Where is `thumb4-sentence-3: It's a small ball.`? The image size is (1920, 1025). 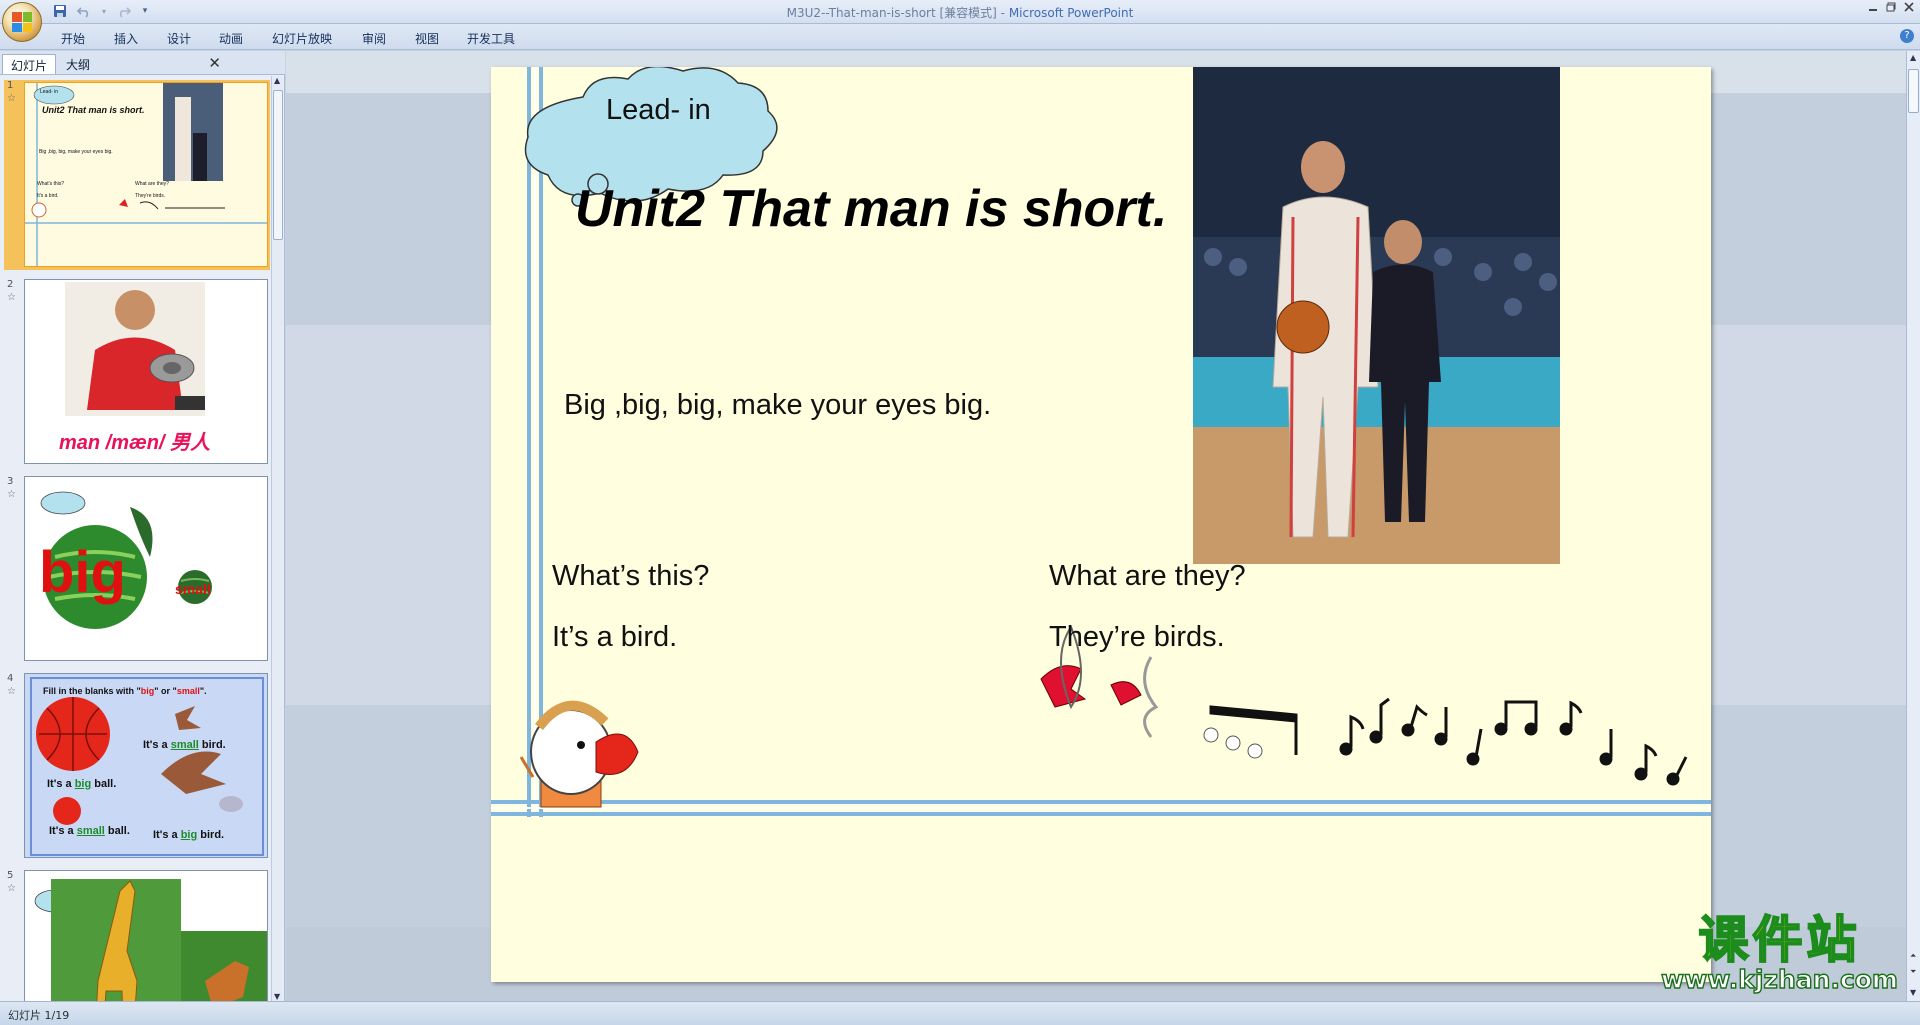
thumb4-sentence-3: It's a small ball. is located at coordinates (89, 831).